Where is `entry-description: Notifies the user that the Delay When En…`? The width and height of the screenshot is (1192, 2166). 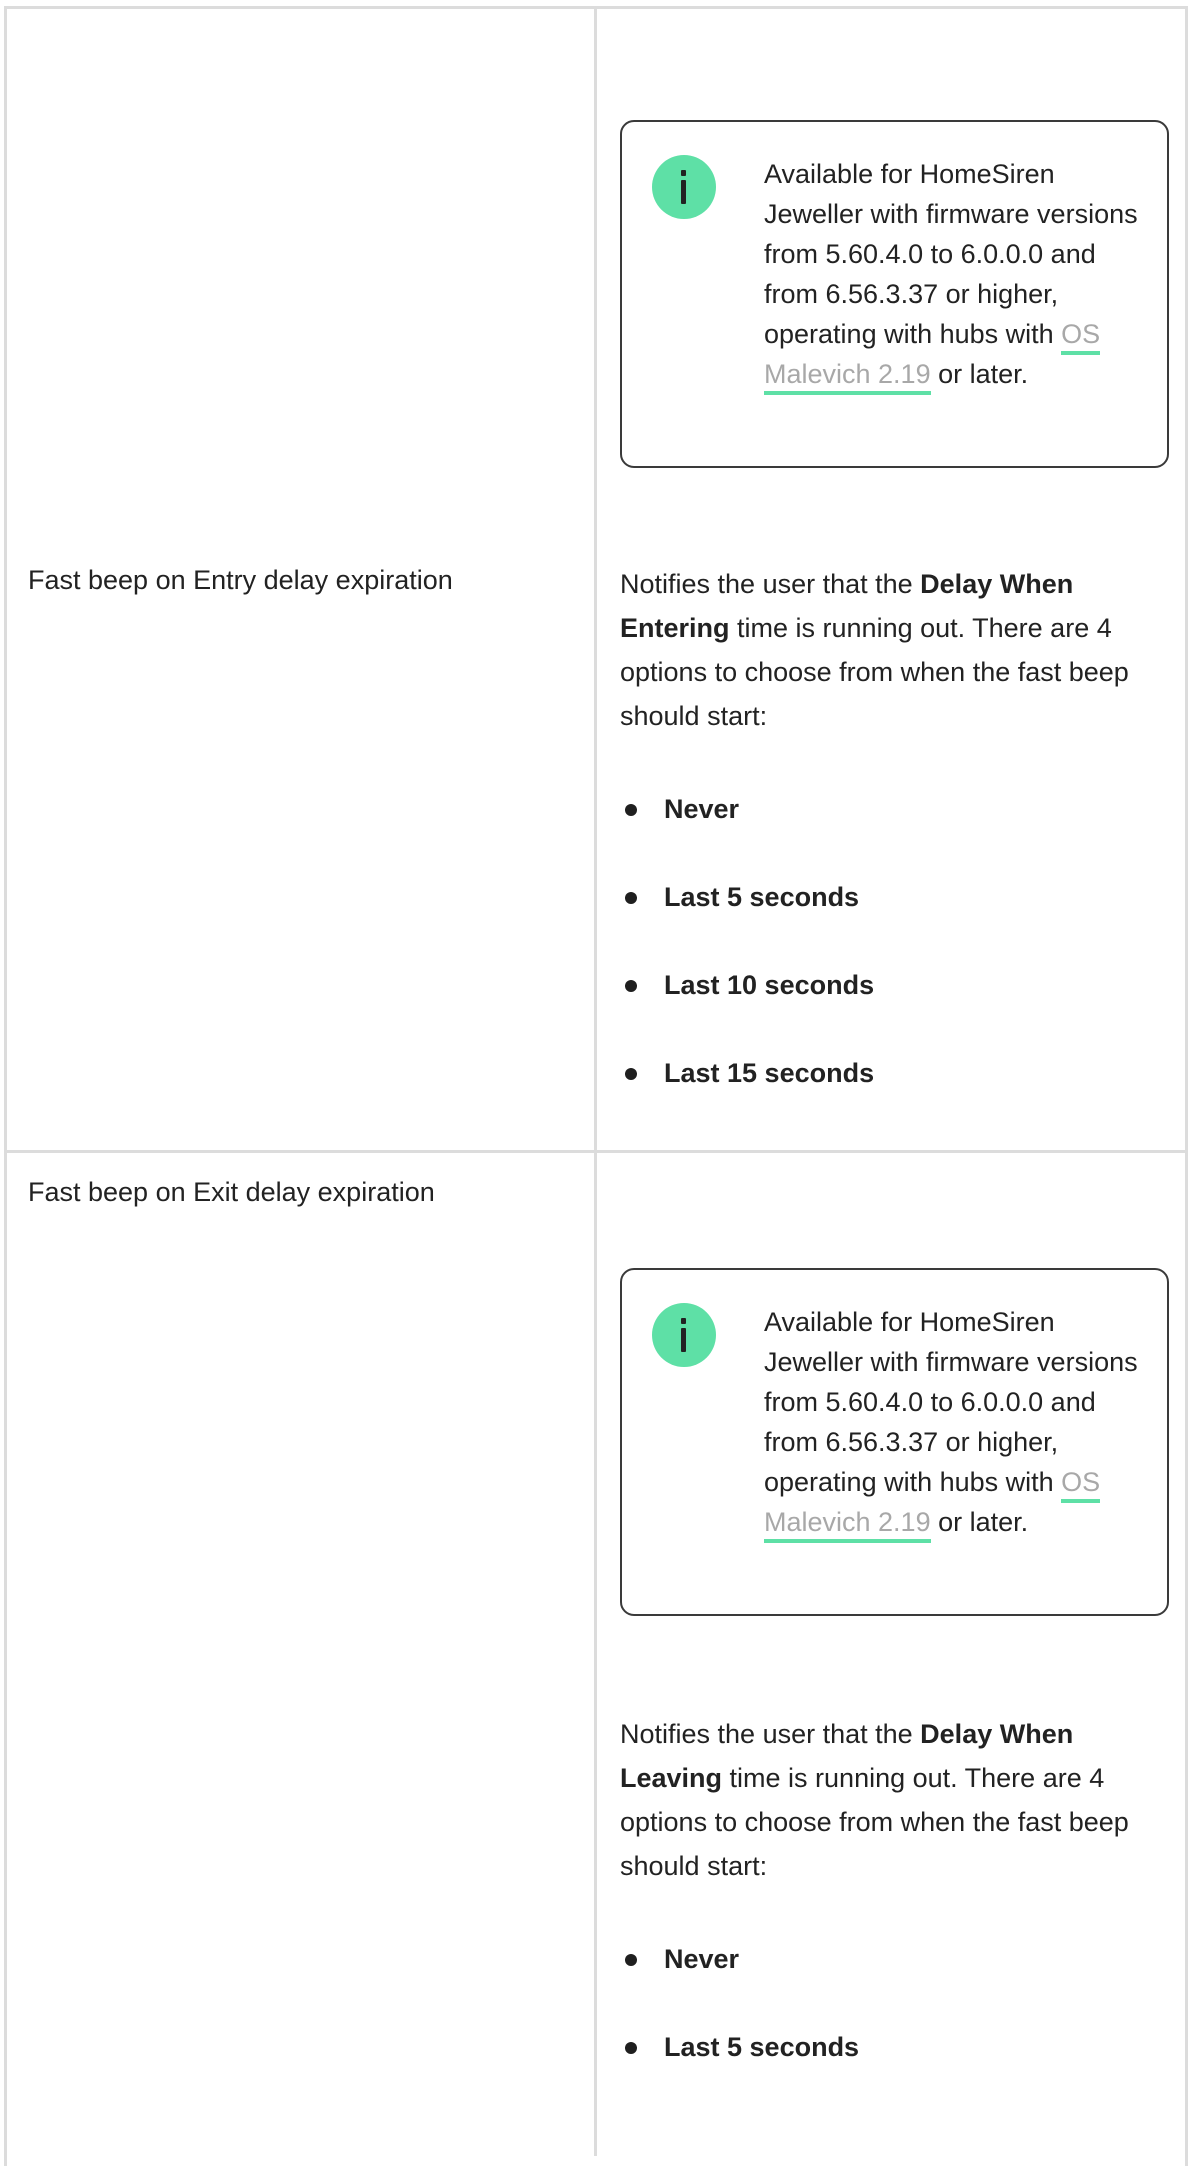
entry-description: Notifies the user that the Delay When En… is located at coordinates (874, 650).